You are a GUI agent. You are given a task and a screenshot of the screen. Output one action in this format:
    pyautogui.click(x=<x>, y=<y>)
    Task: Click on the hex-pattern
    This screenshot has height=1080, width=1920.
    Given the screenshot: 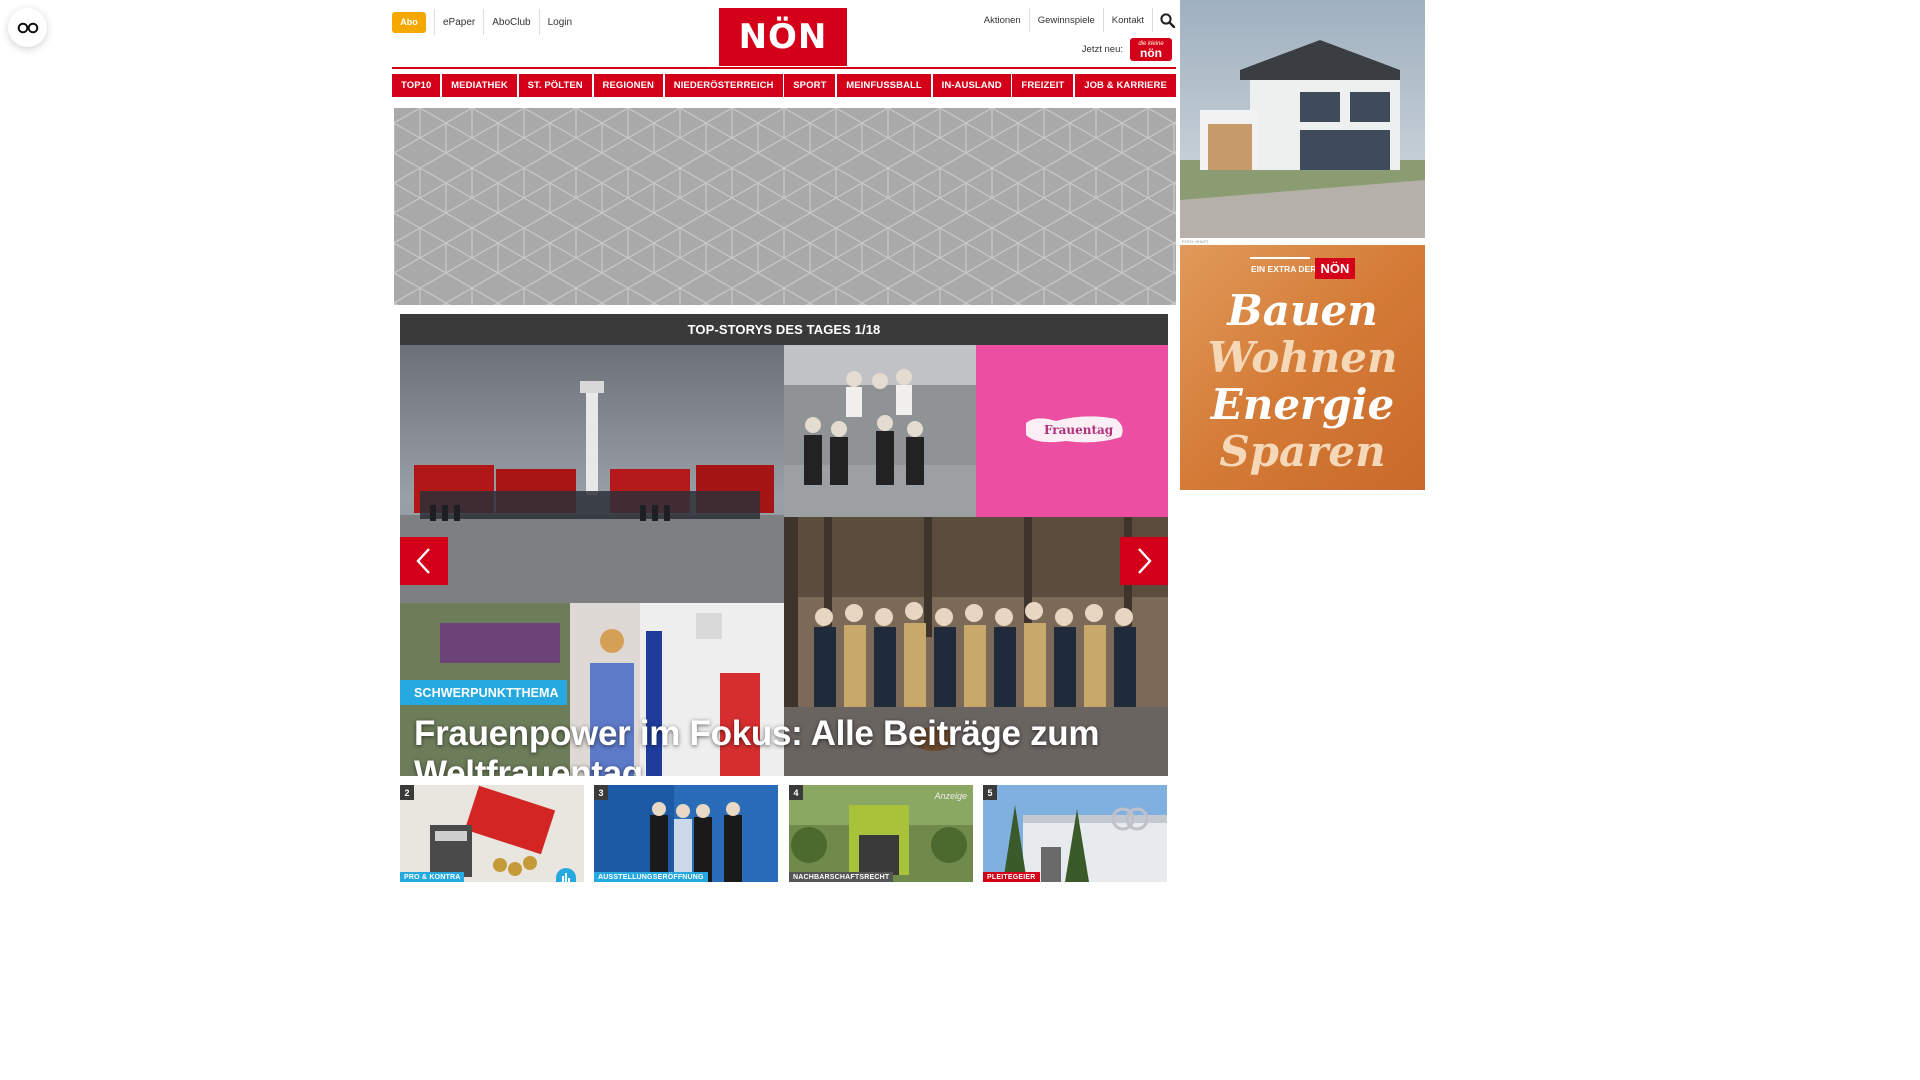 What is the action you would take?
    pyautogui.click(x=785, y=206)
    